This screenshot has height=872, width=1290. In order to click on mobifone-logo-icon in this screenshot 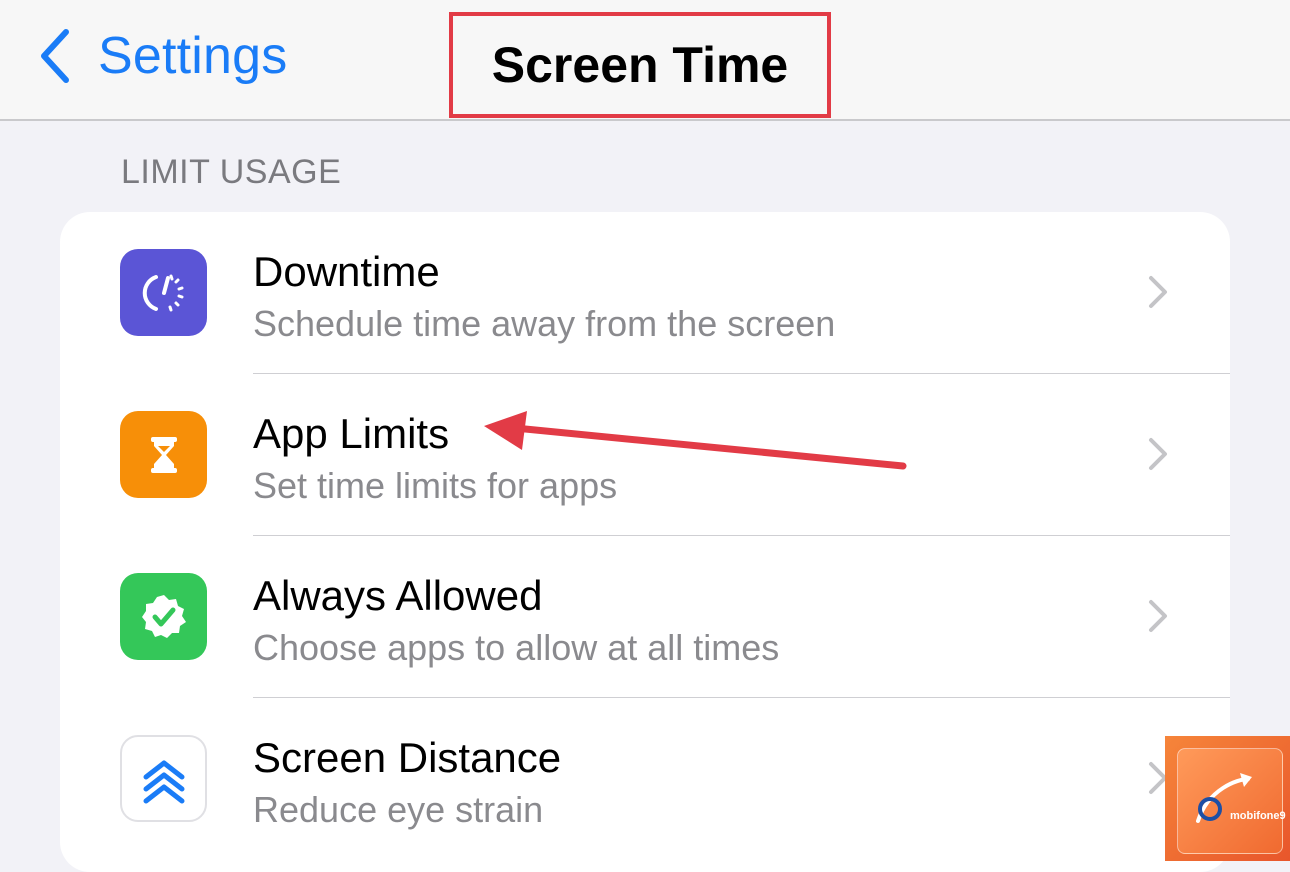, I will do `click(1224, 798)`.